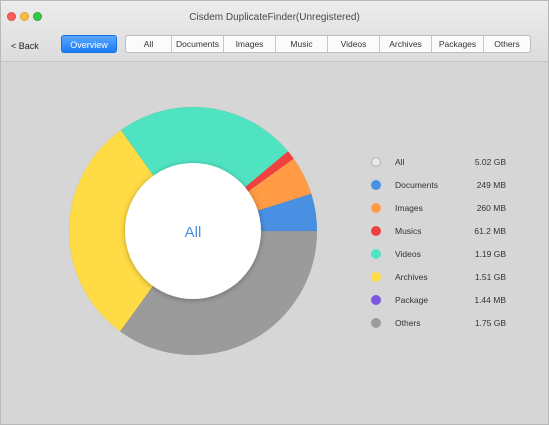 The width and height of the screenshot is (549, 425). I want to click on tab-others: Others, so click(507, 44).